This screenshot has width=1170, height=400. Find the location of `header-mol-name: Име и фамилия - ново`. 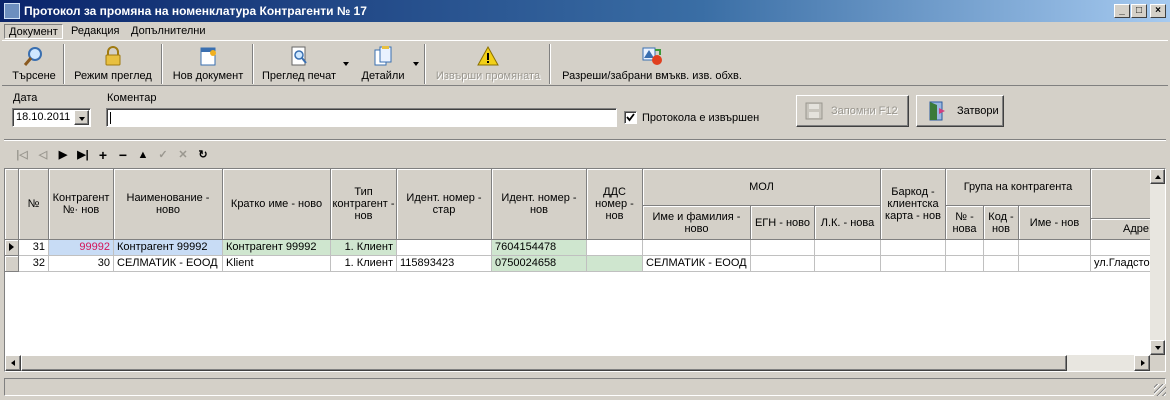

header-mol-name: Име и фамилия - ново is located at coordinates (697, 223).